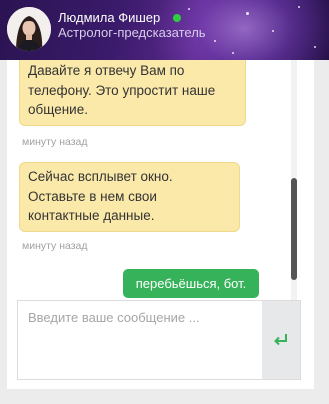 The image size is (329, 404). I want to click on message-input, so click(140, 340).